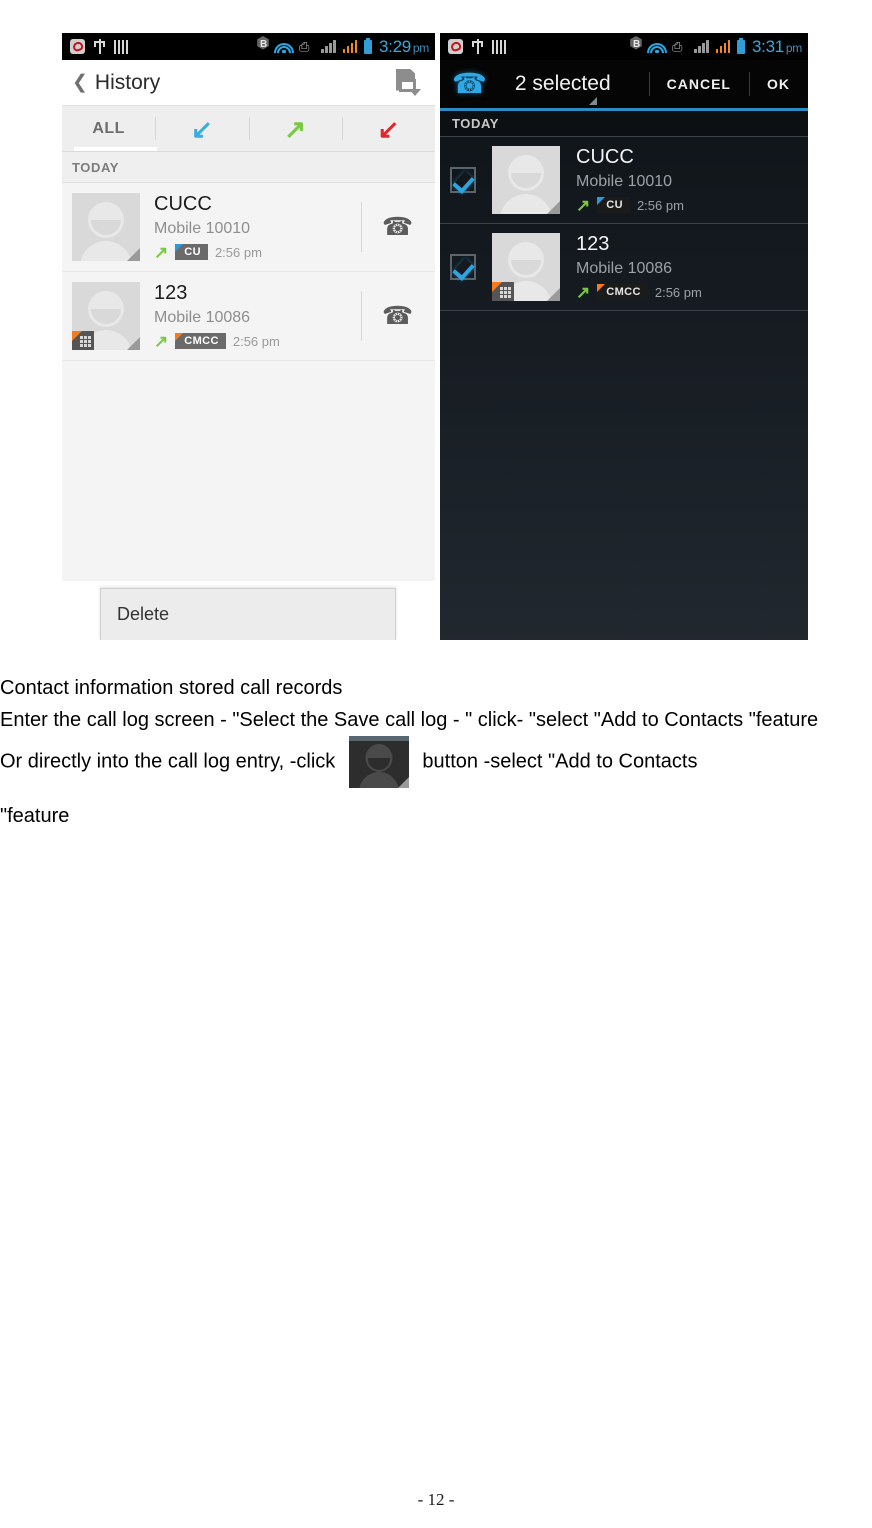  I want to click on contact-avatar-thumbnail-icon, so click(378, 762).